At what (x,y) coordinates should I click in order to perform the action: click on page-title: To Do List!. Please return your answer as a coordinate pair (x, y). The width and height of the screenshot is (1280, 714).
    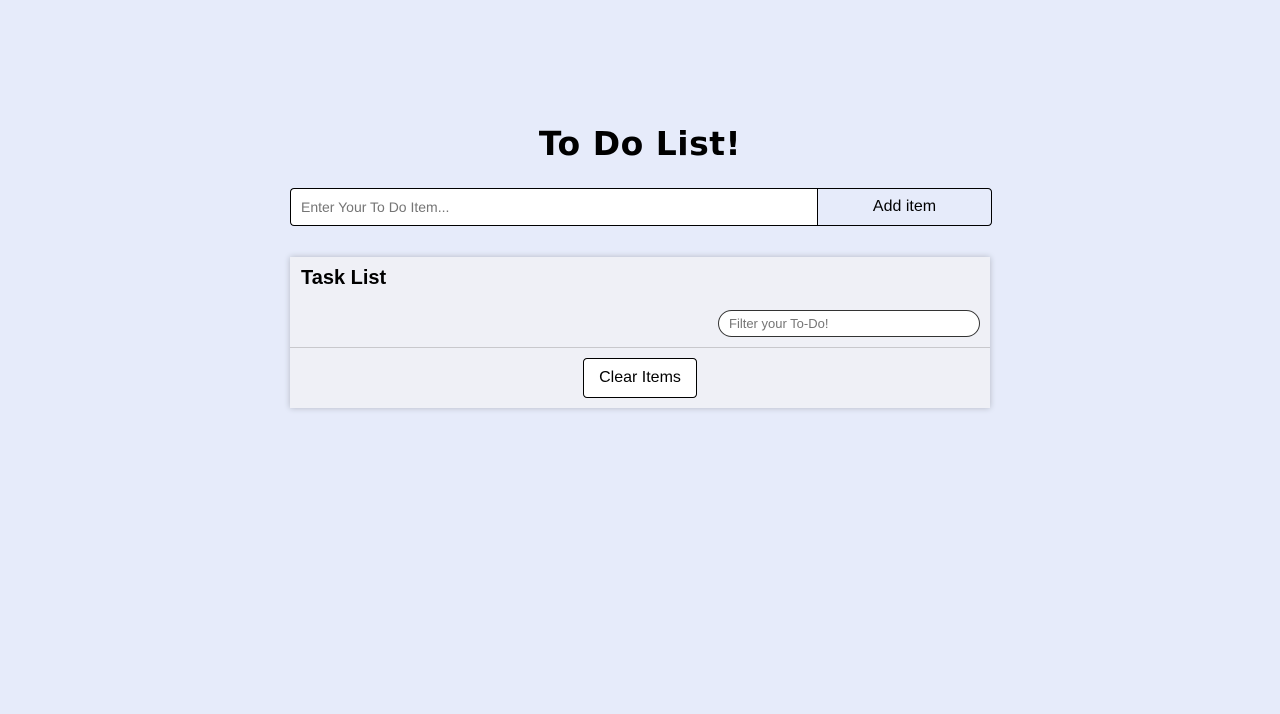
    Looking at the image, I should click on (640, 143).